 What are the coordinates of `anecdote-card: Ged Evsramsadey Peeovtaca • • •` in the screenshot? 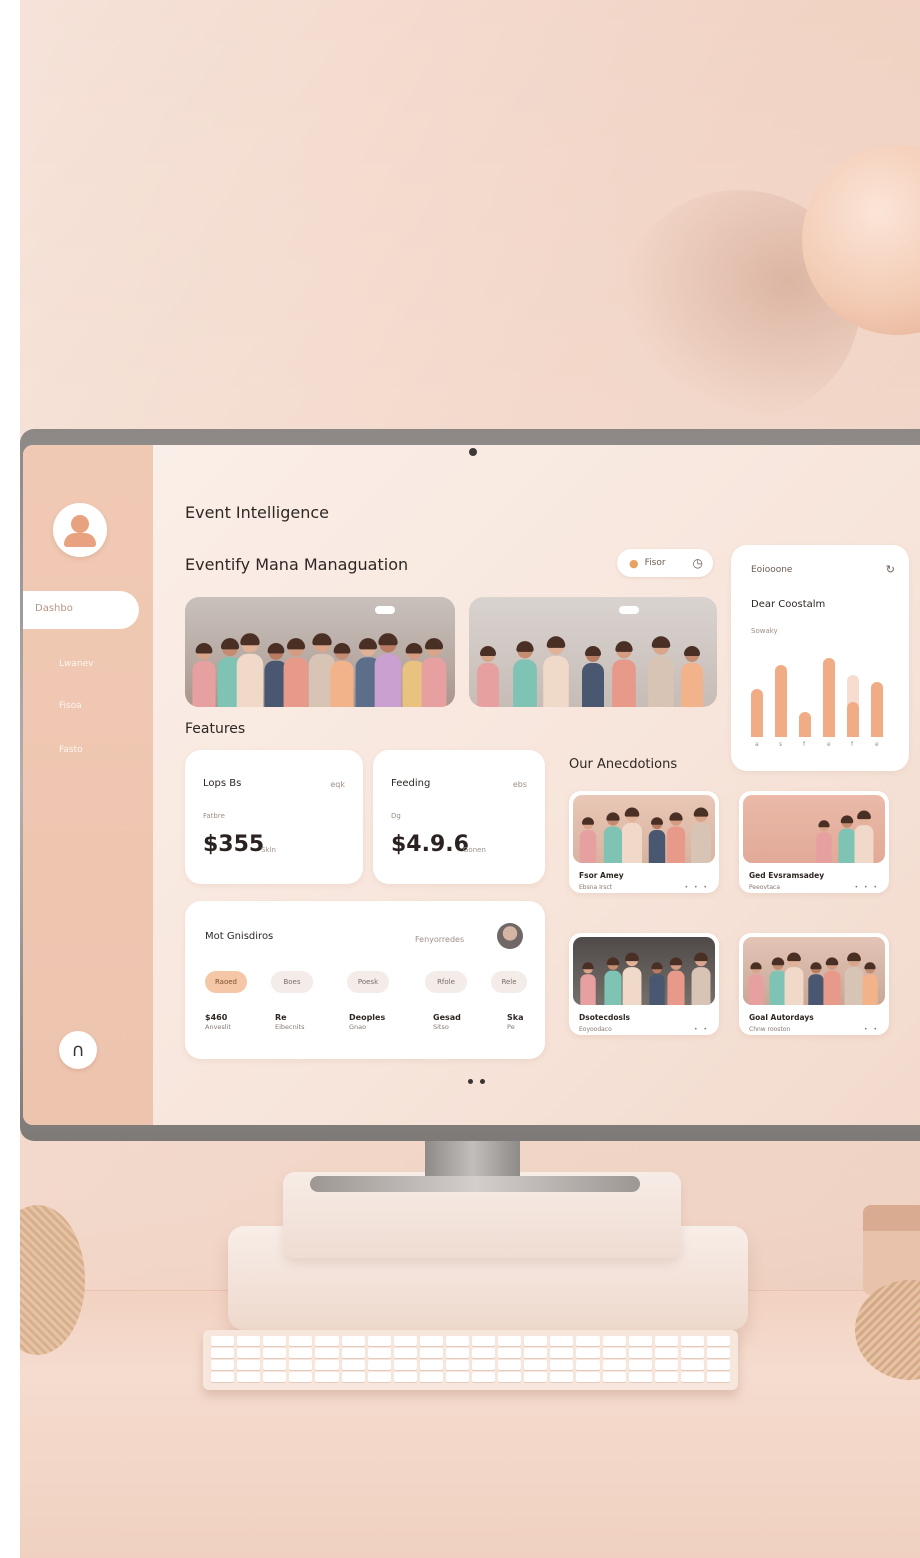 It's located at (814, 842).